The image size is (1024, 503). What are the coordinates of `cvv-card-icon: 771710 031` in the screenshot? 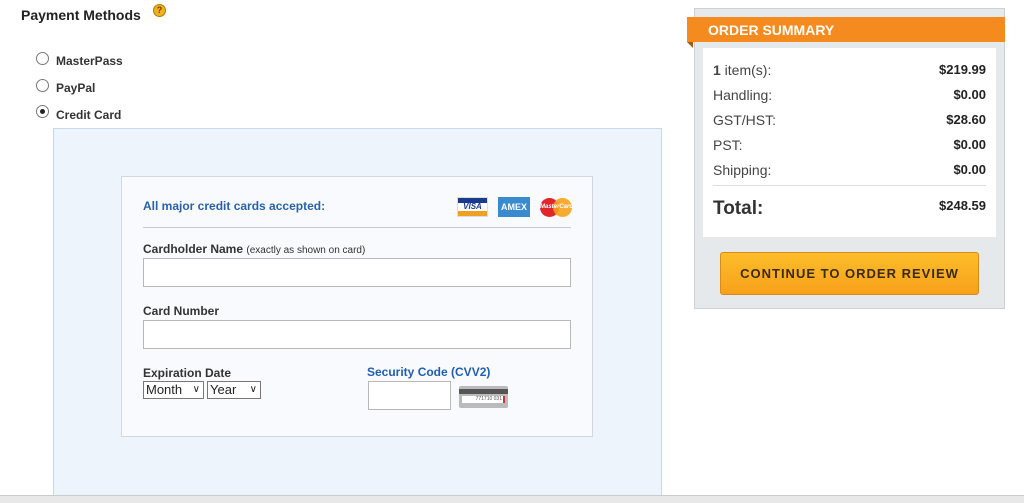 It's located at (483, 397).